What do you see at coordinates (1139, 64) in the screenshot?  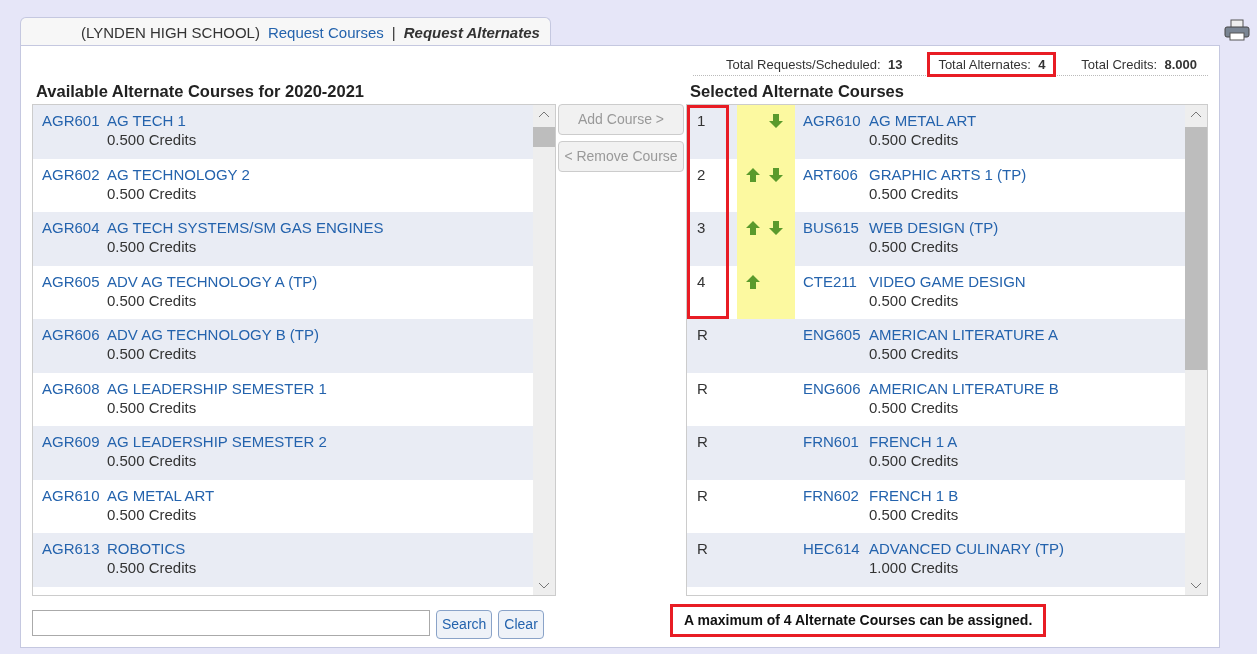 I see `stat-label: Total Credits: 8.000` at bounding box center [1139, 64].